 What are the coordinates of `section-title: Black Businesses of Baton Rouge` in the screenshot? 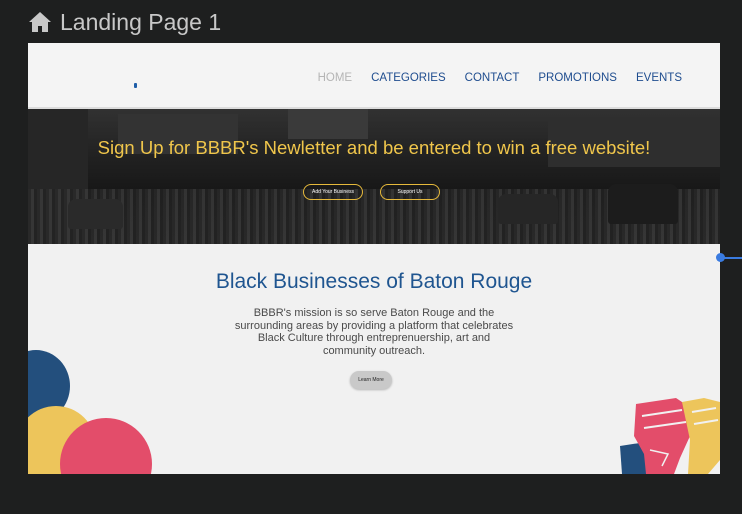 It's located at (374, 281).